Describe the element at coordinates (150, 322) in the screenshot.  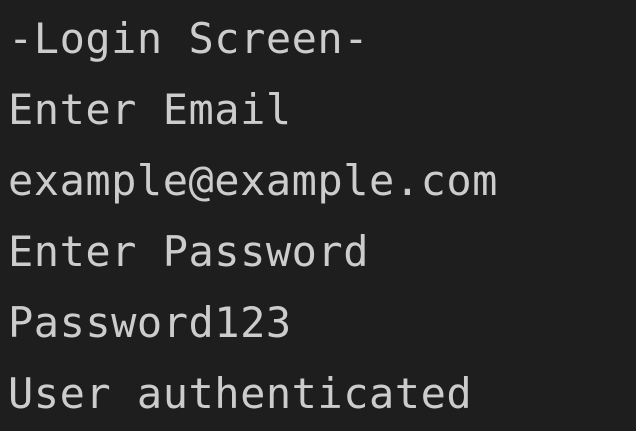
I see `password-value: Password123` at that location.